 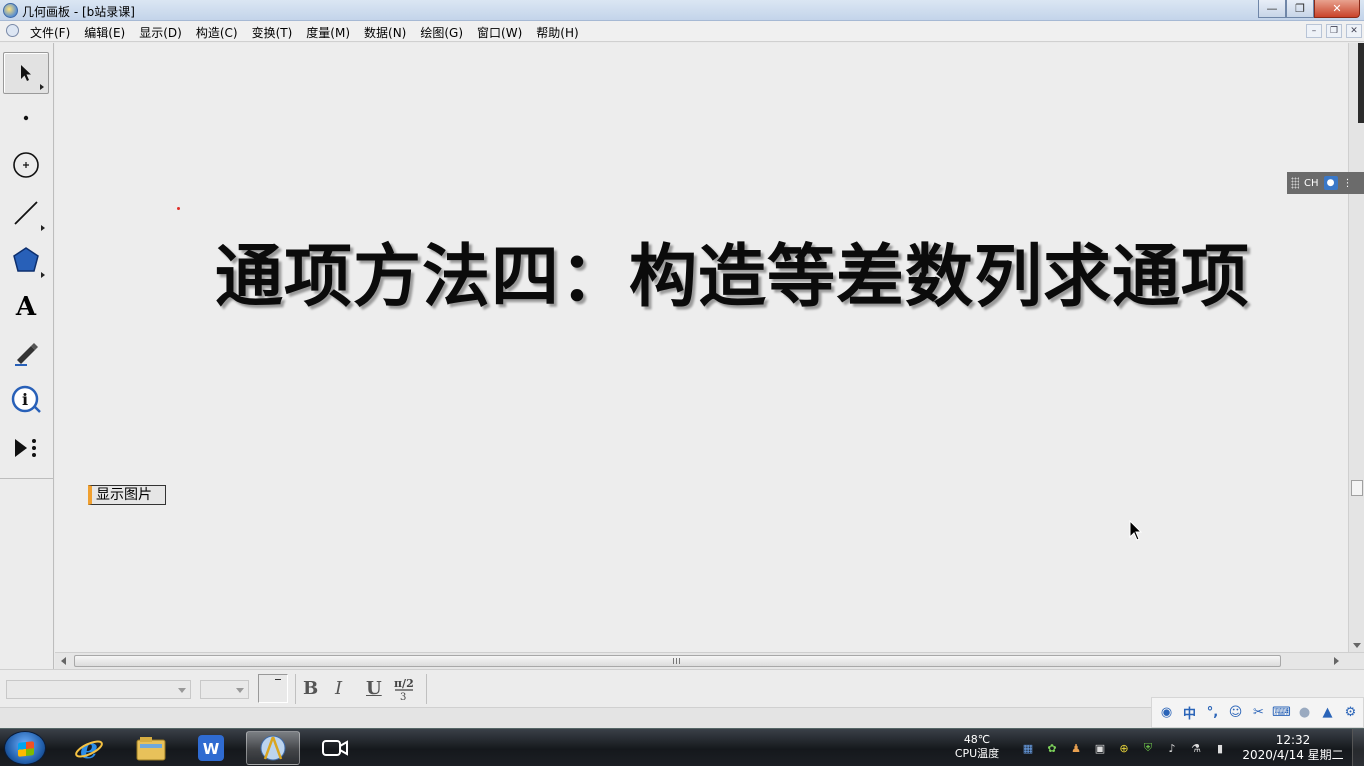 I want to click on bold-button: B, so click(x=310, y=688).